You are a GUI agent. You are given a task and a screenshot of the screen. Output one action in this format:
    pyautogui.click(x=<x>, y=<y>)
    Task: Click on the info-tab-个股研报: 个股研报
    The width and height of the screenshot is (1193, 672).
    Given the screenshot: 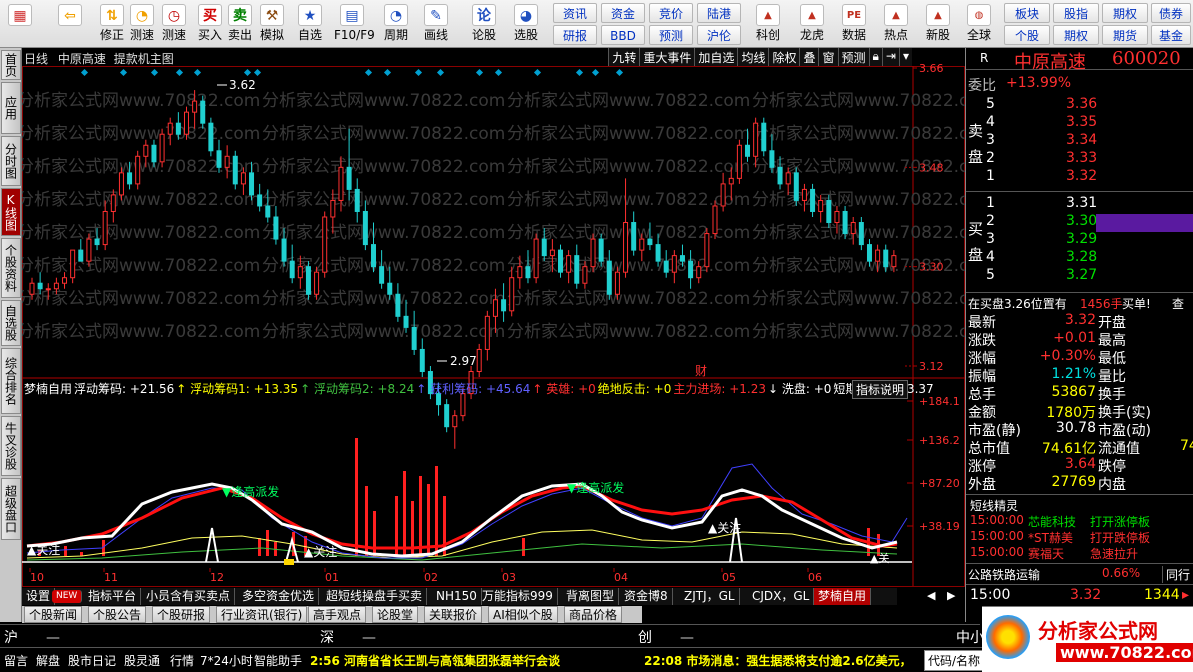 What is the action you would take?
    pyautogui.click(x=181, y=614)
    